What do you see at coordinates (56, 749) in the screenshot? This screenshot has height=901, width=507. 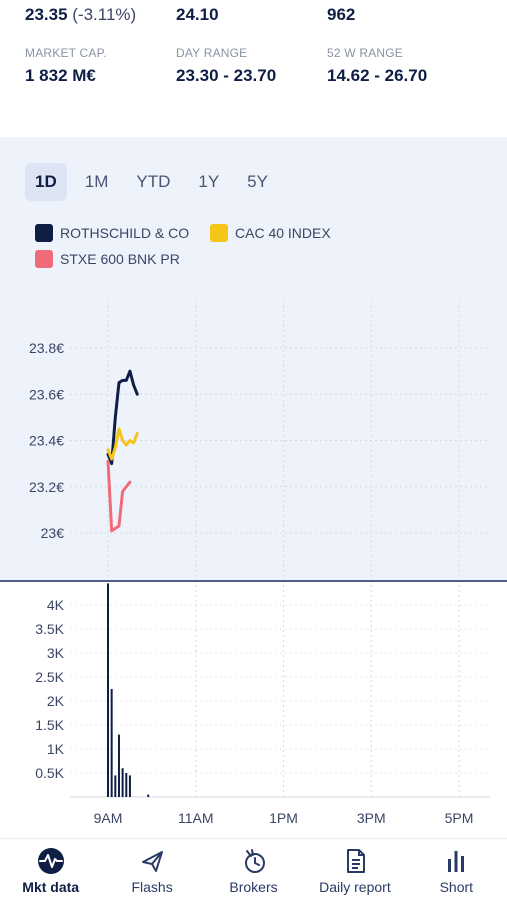 I see `y-tick-label: 1K` at bounding box center [56, 749].